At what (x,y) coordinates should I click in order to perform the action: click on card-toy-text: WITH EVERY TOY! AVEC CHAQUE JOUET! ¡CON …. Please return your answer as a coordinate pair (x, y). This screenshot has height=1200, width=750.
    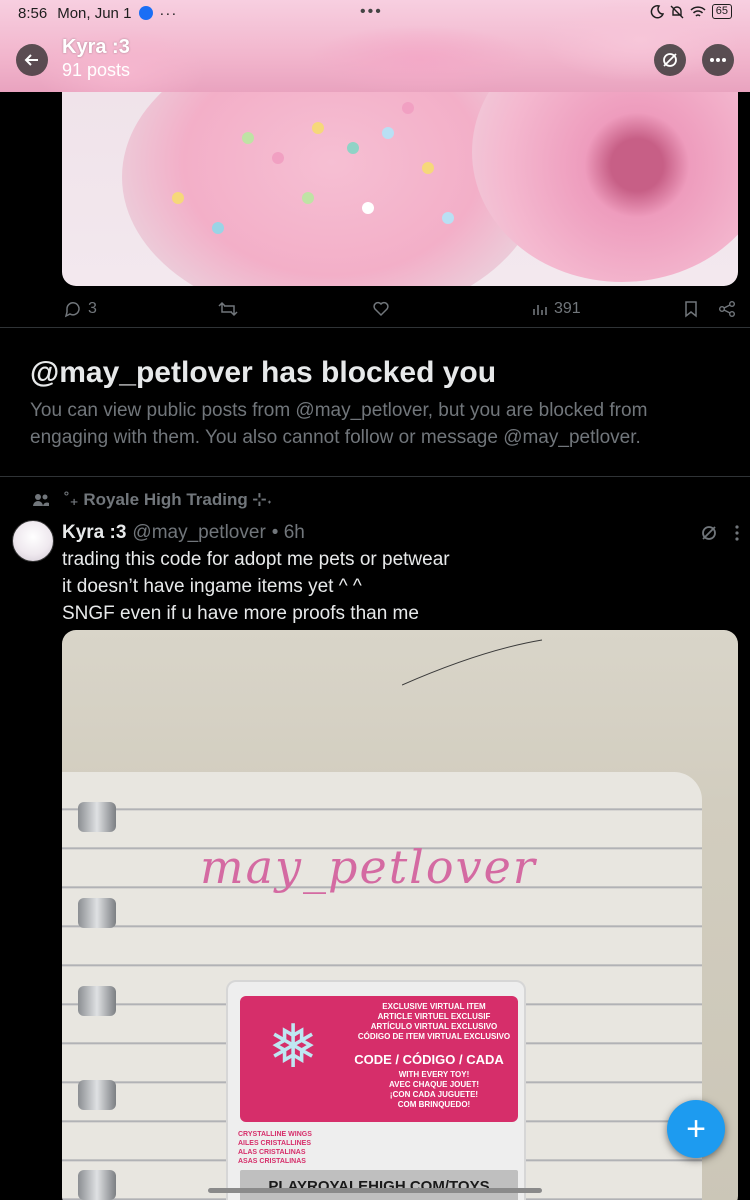
    Looking at the image, I should click on (434, 1089).